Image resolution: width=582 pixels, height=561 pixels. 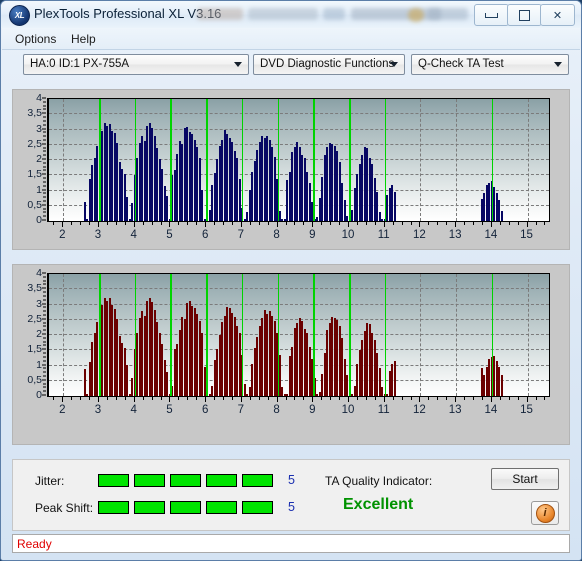 I want to click on y-tick-label: 1,5, so click(x=34, y=349).